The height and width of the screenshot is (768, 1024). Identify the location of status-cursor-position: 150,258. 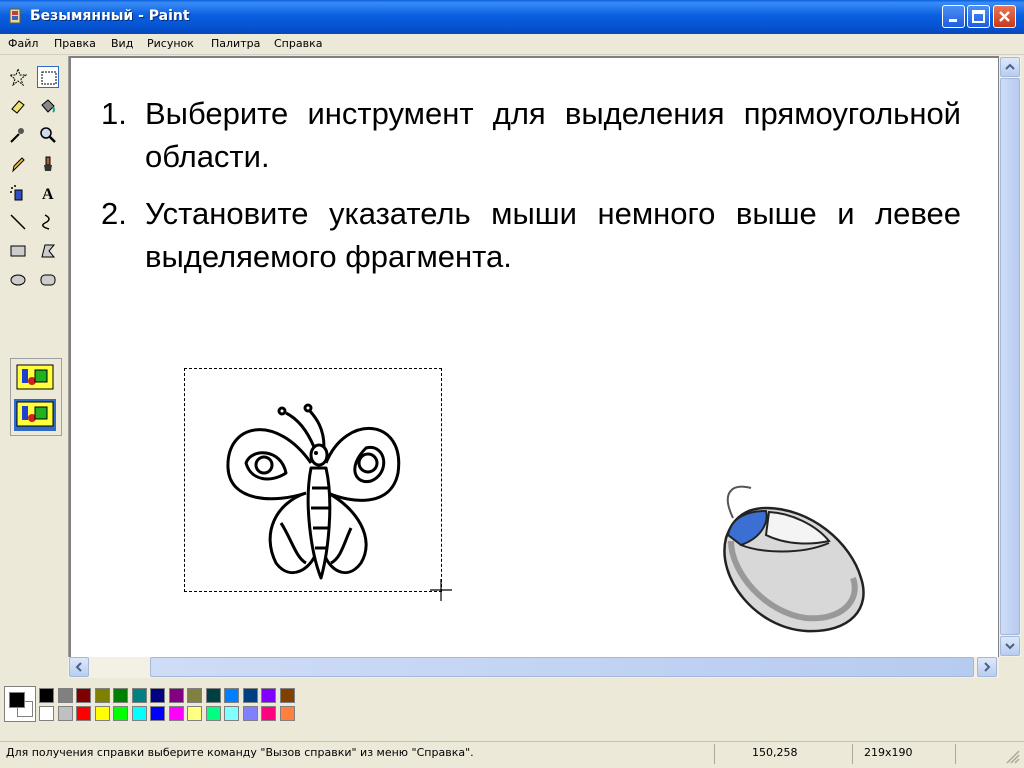
(775, 752).